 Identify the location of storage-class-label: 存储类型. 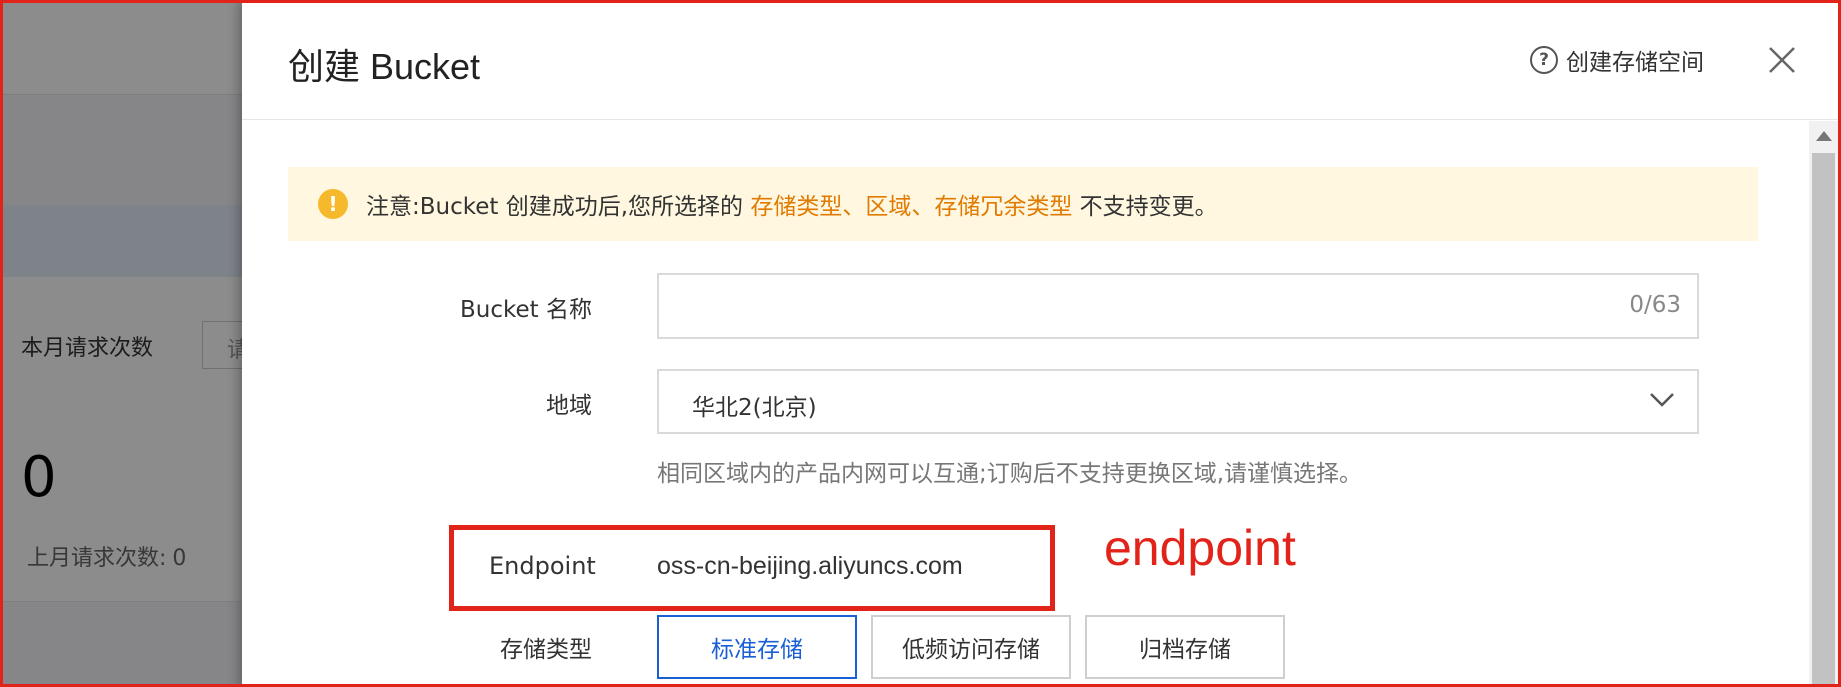
(546, 650).